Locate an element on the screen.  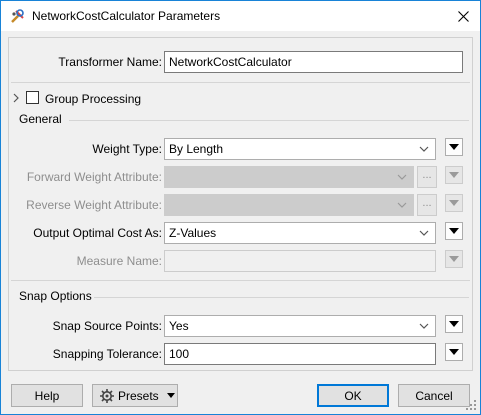
presets-label: Presets is located at coordinates (138, 395).